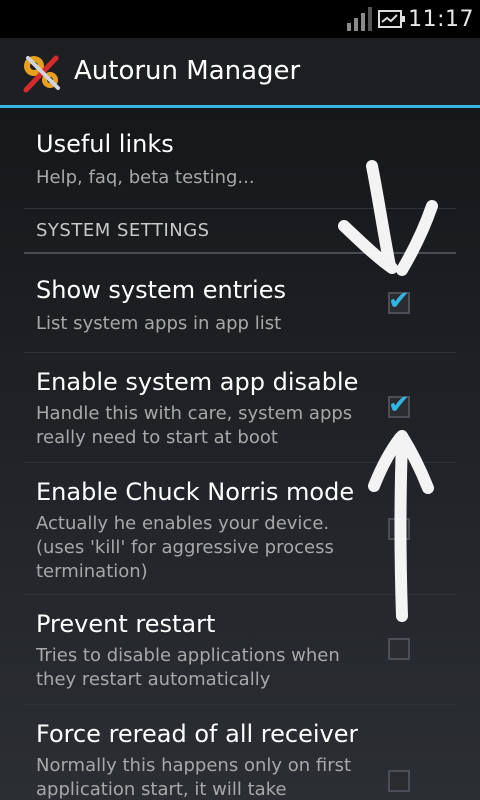  Describe the element at coordinates (41, 73) in the screenshot. I see `app-logo-icon` at that location.